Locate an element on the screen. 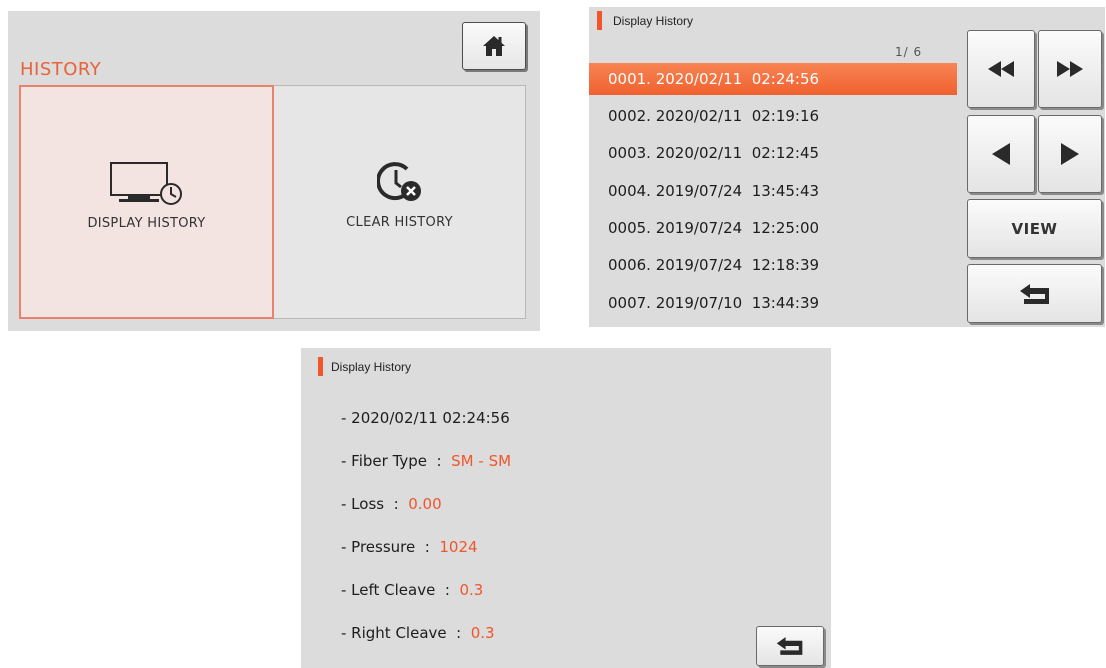  right-arrow-icon is located at coordinates (1070, 154).